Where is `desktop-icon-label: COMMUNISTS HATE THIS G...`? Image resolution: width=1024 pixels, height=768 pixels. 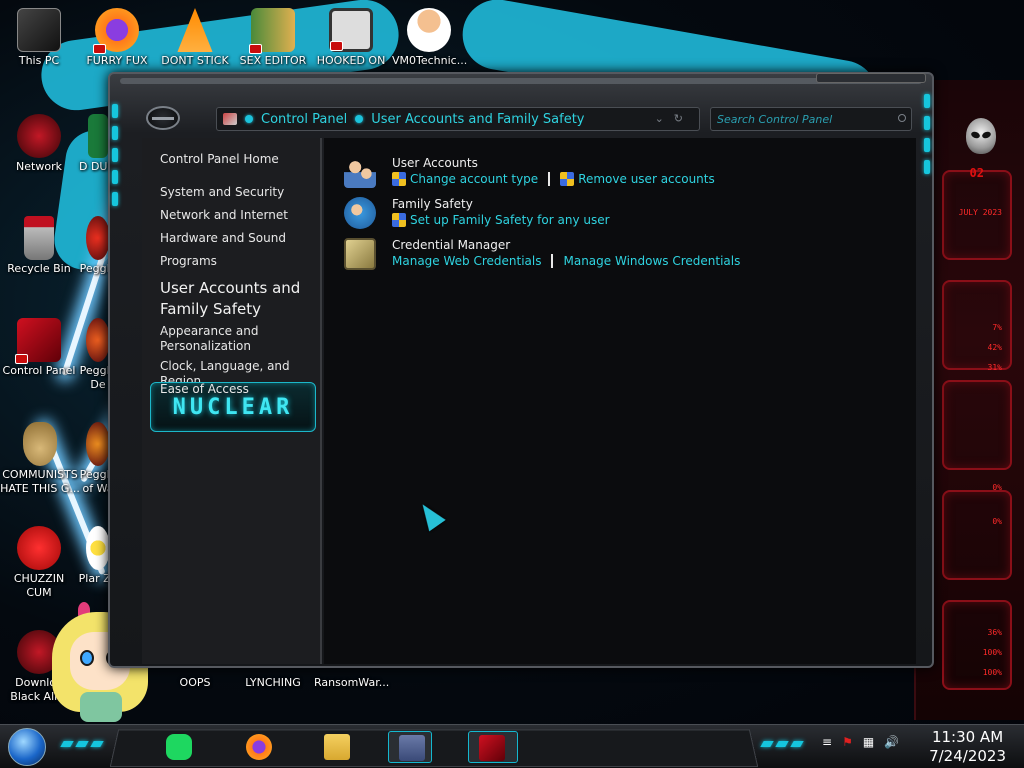
desktop-icon-label: COMMUNISTS HATE THIS G... is located at coordinates (40, 481).